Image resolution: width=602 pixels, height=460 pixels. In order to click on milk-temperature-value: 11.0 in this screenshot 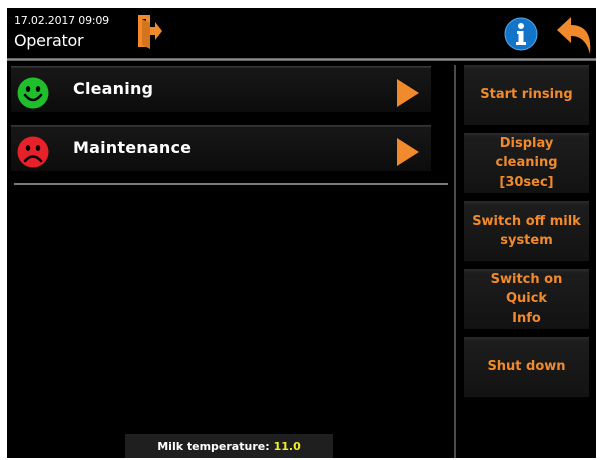, I will do `click(287, 446)`.